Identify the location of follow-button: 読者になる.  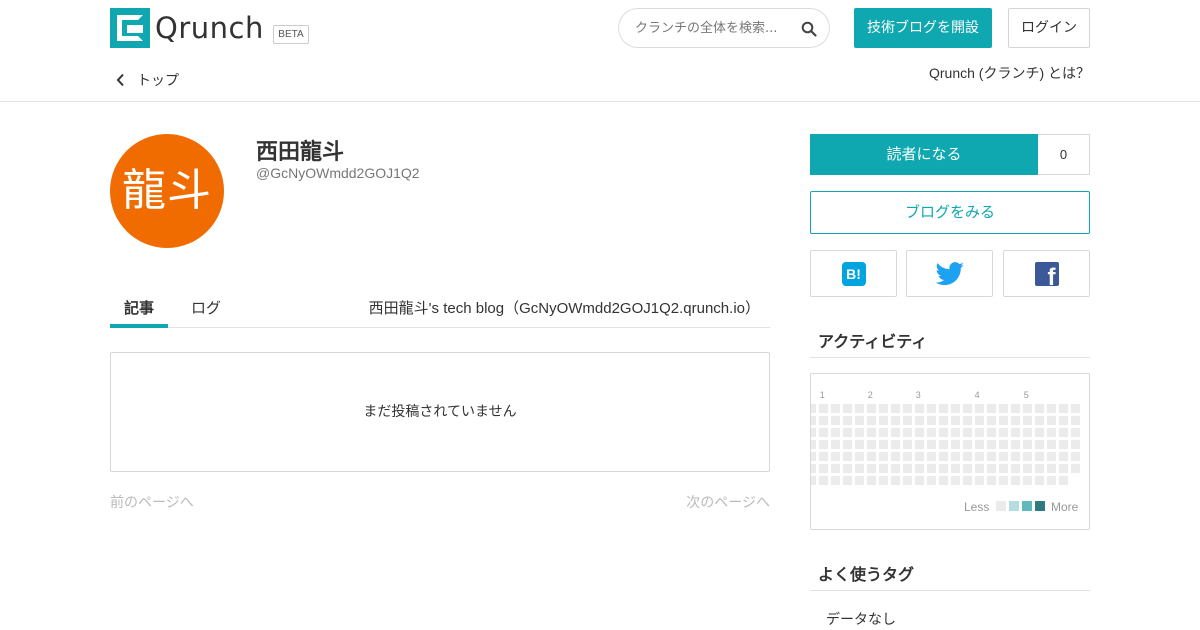
(924, 154).